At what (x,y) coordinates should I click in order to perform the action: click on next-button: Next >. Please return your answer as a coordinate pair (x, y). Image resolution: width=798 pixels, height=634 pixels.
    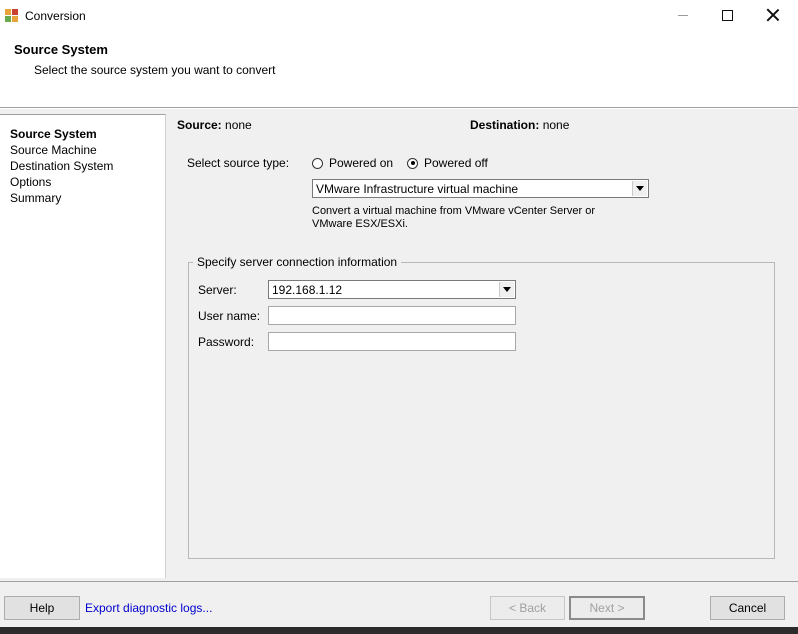
    Looking at the image, I should click on (607, 608).